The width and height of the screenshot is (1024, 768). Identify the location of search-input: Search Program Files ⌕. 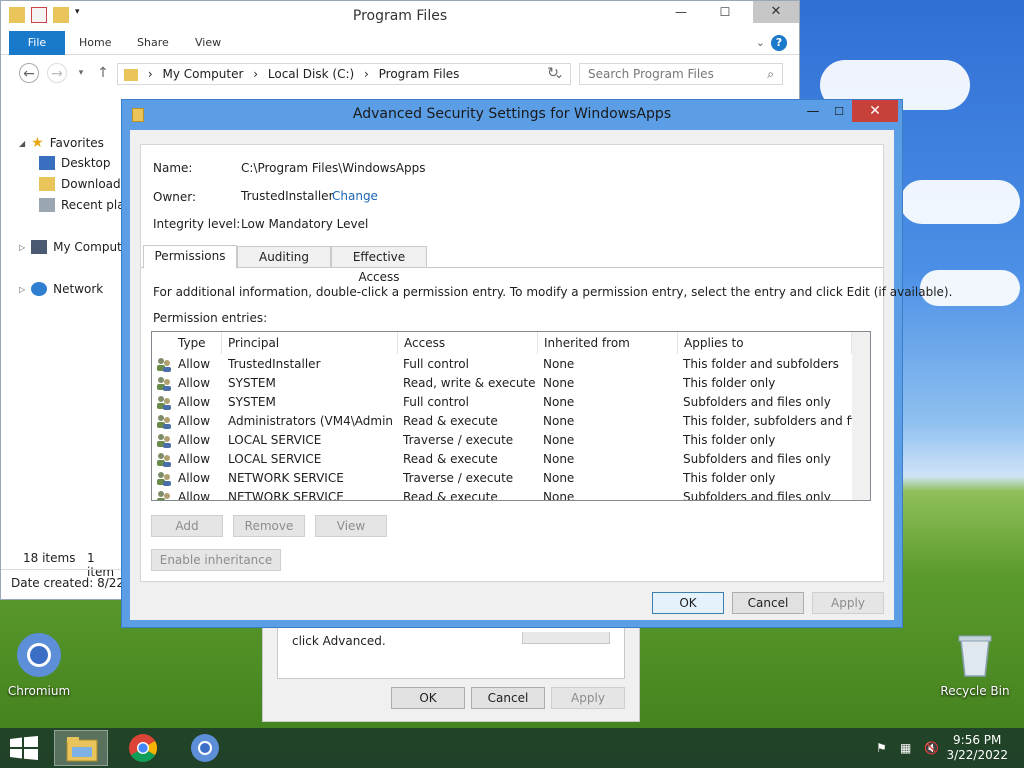
(681, 74).